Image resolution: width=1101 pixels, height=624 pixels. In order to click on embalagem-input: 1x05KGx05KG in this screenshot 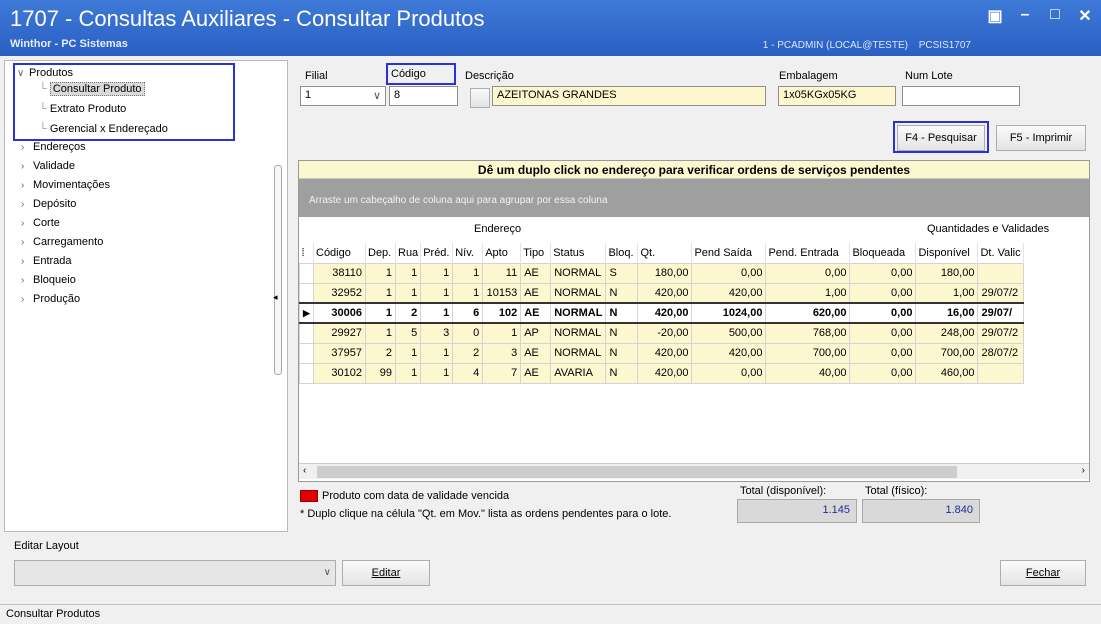, I will do `click(837, 96)`.